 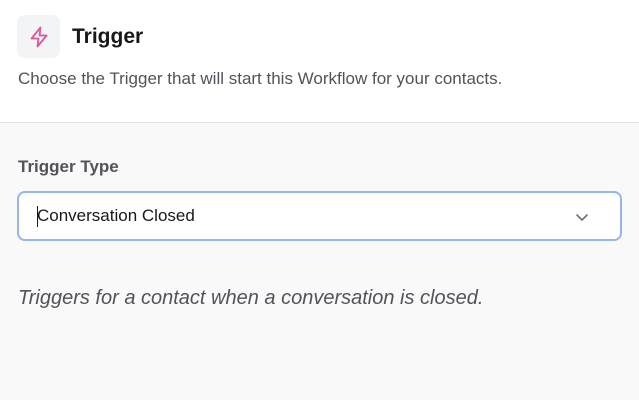 I want to click on text-cursor, so click(x=37, y=216).